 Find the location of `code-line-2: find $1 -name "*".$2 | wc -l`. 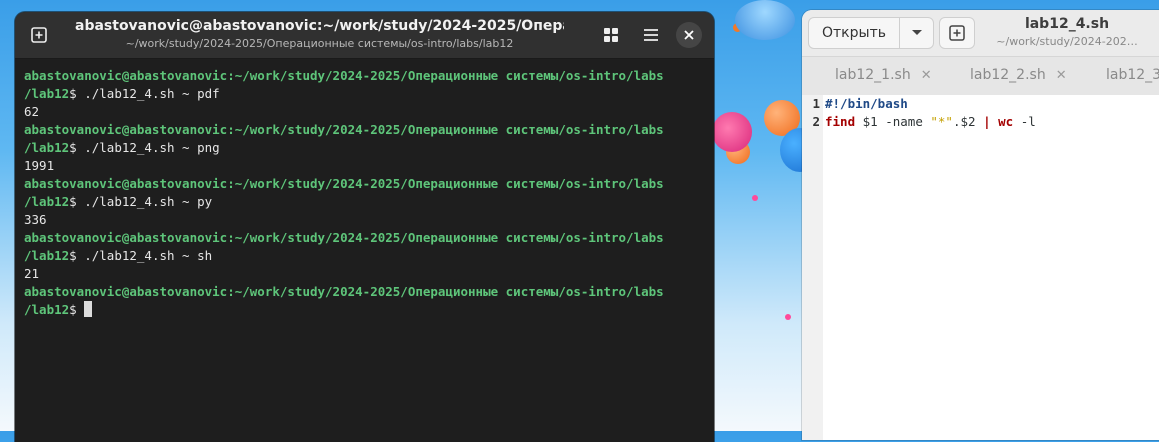

code-line-2: find $1 -name "*".$2 | wc -l is located at coordinates (930, 121).